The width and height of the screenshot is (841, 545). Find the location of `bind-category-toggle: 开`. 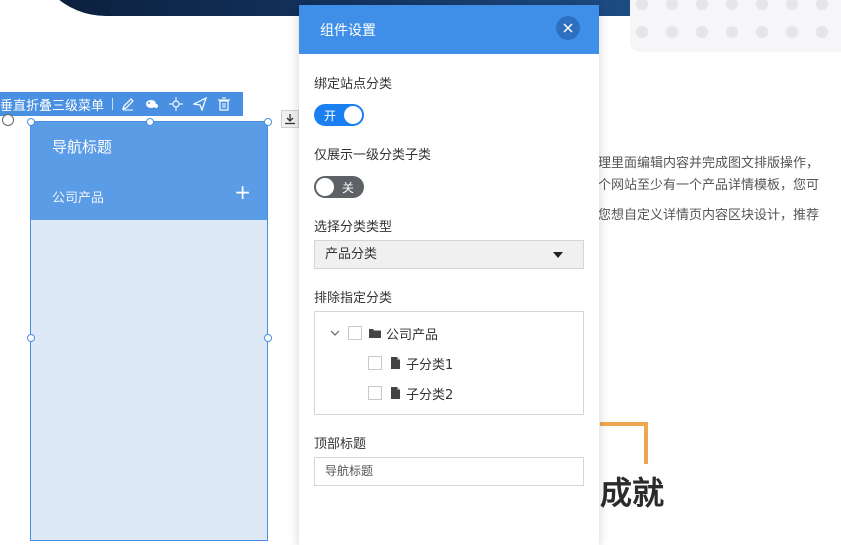

bind-category-toggle: 开 is located at coordinates (339, 115).